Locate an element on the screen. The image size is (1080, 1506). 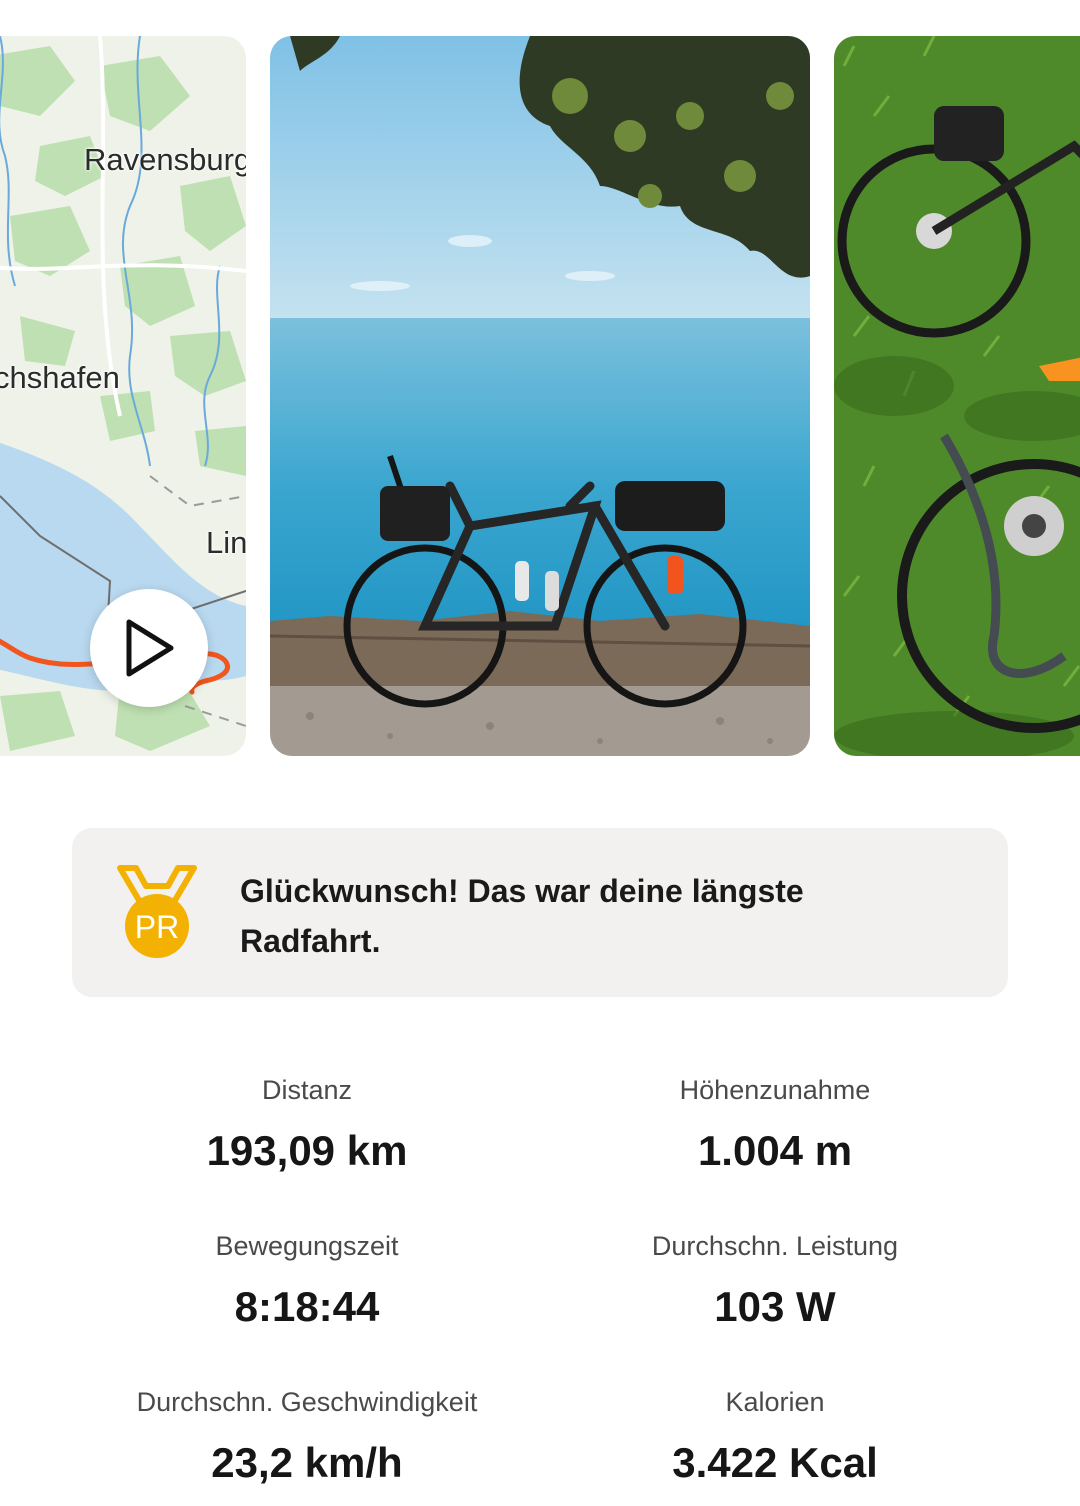
stat-label: Kalorien is located at coordinates (775, 1402).